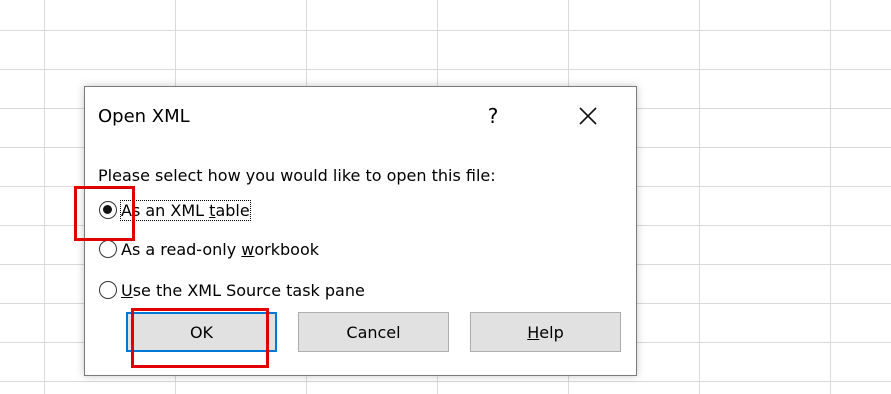 The width and height of the screenshot is (891, 394). I want to click on option-mnemonic: w, so click(248, 249).